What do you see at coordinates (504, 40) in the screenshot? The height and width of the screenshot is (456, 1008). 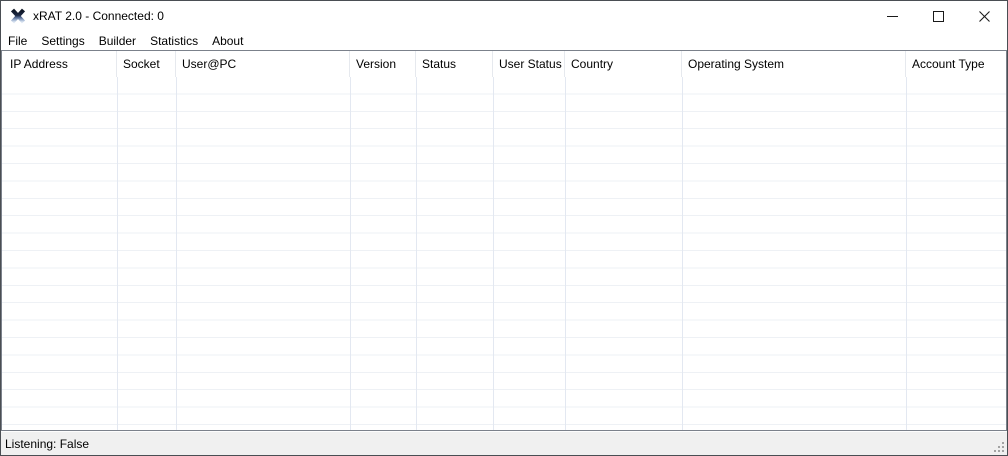 I see `menubar: File Settings Builder Statistics About` at bounding box center [504, 40].